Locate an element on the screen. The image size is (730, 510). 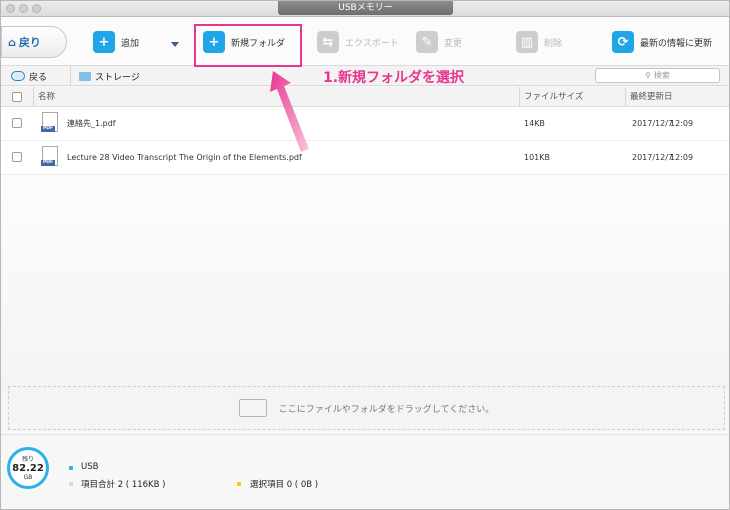
breadcrumb: ストレージ is located at coordinates (109, 76).